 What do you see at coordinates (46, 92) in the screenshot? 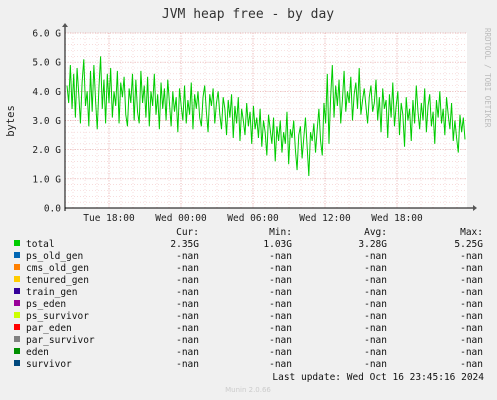
I see `y-tick-label: 4.0 G` at bounding box center [46, 92].